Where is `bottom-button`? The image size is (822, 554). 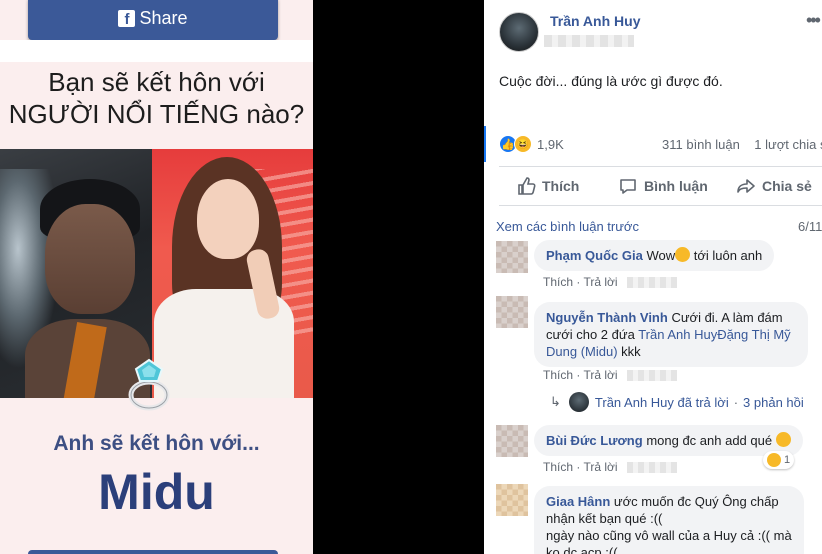 bottom-button is located at coordinates (153, 552).